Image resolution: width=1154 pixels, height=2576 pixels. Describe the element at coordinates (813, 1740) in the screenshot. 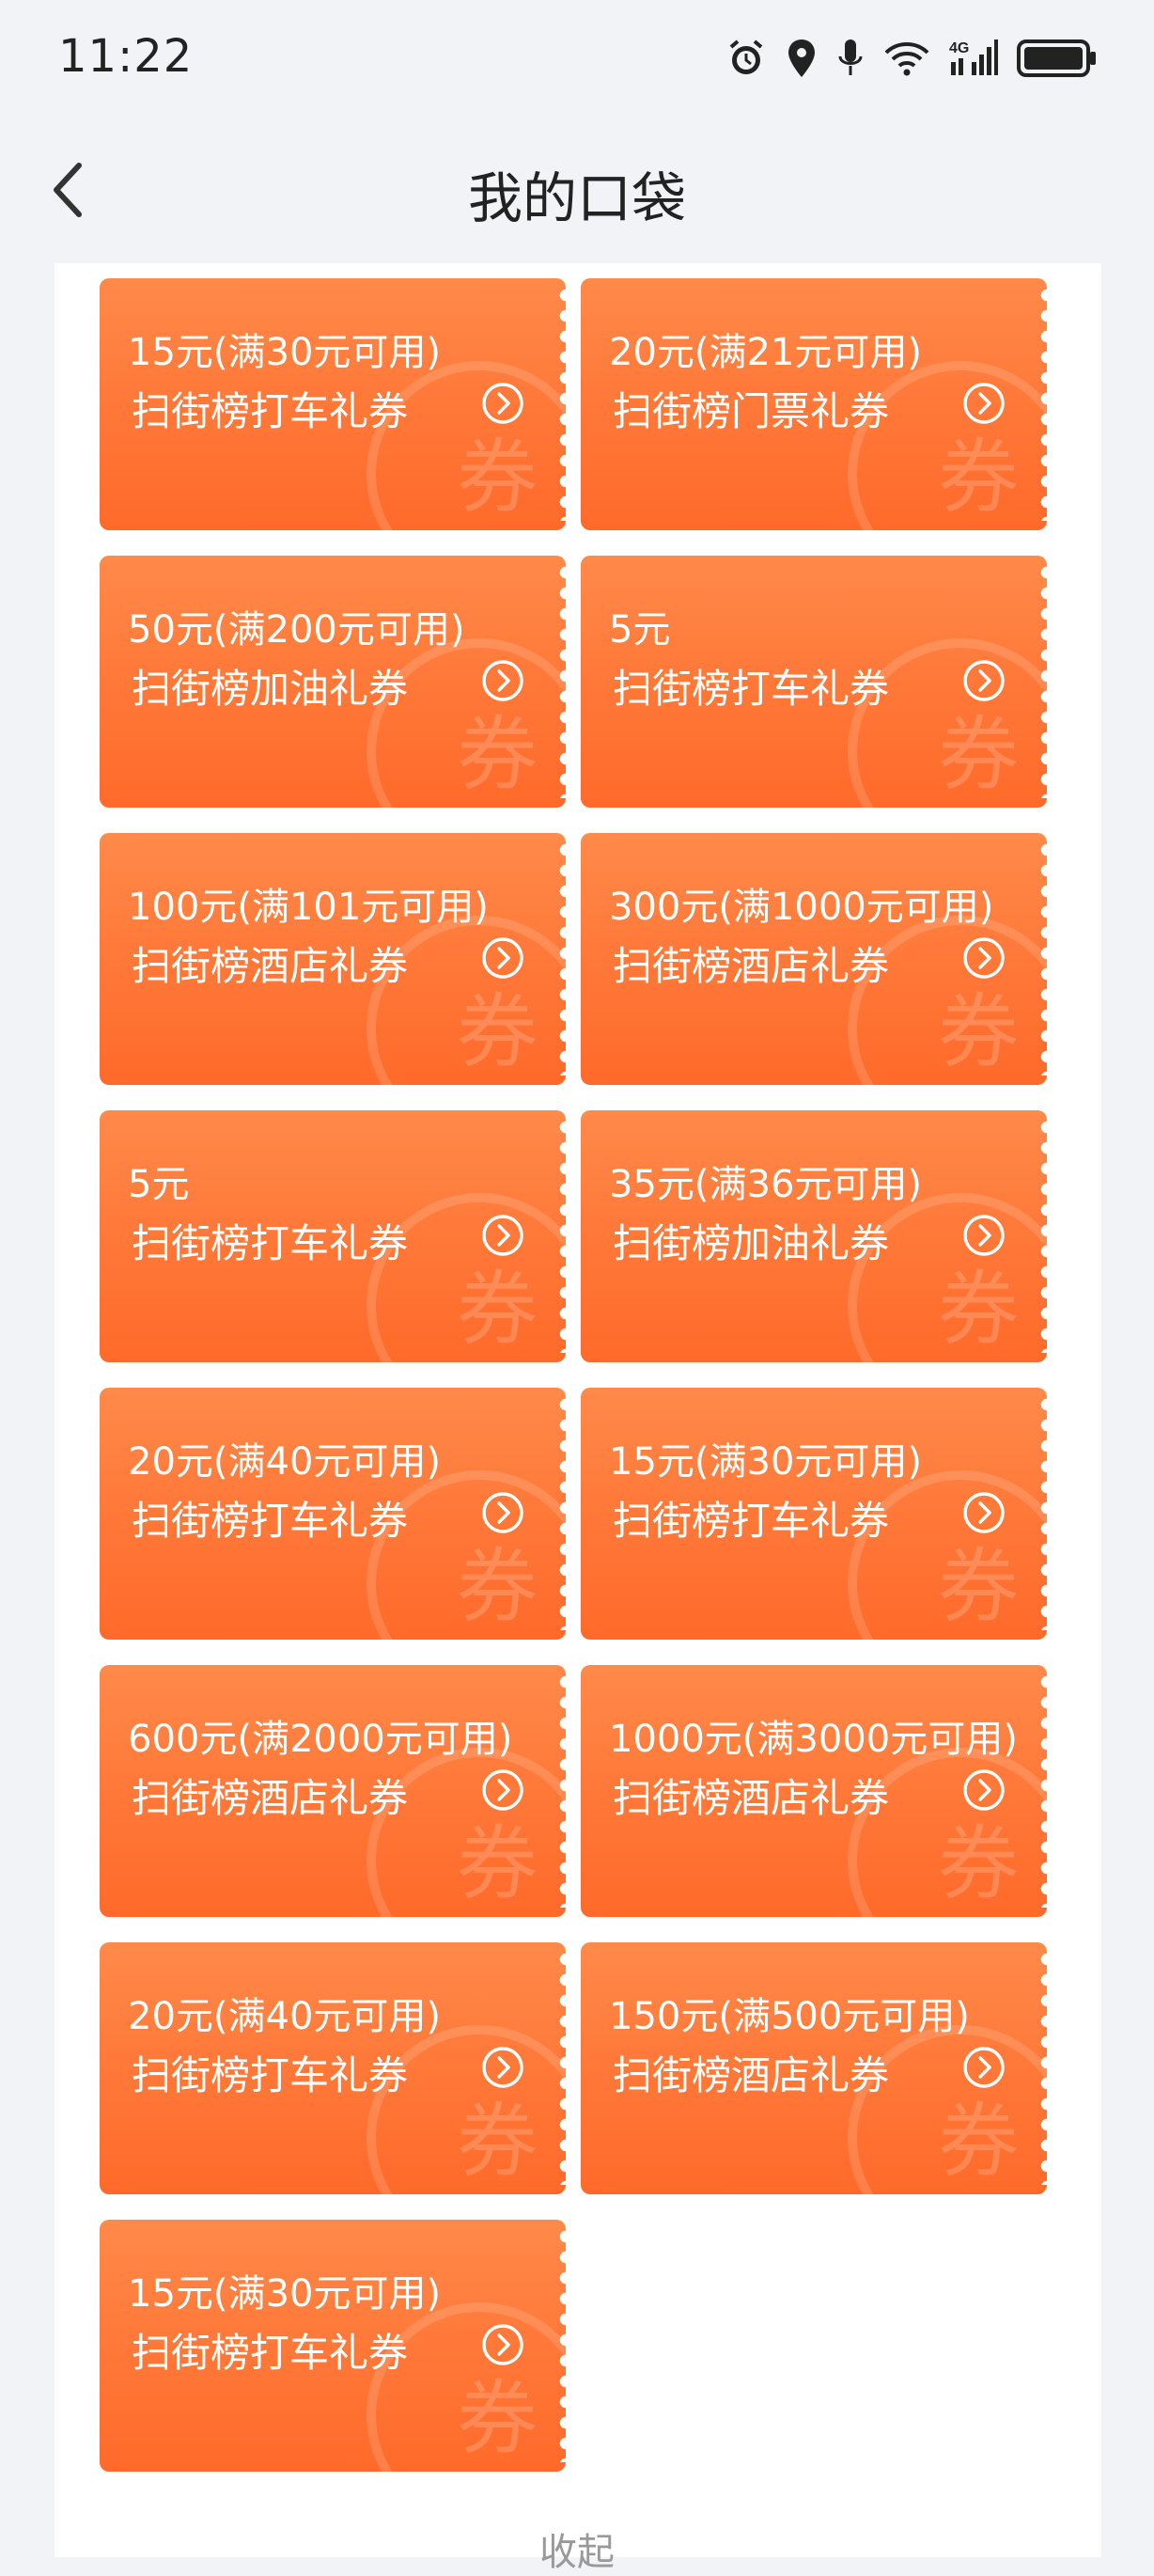

I see `coupon-amount: 1000元(满3000元可用)` at that location.